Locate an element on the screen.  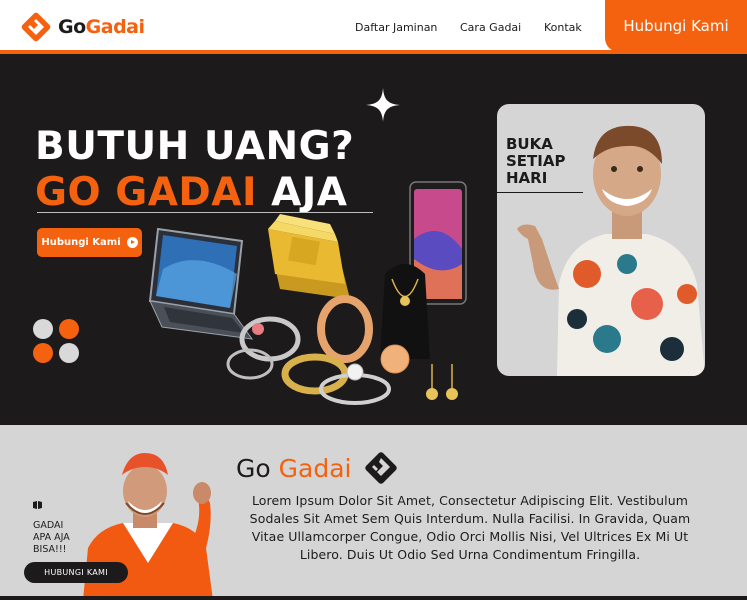
promo-text: BUKA SETIAP HARI is located at coordinates (535, 161).